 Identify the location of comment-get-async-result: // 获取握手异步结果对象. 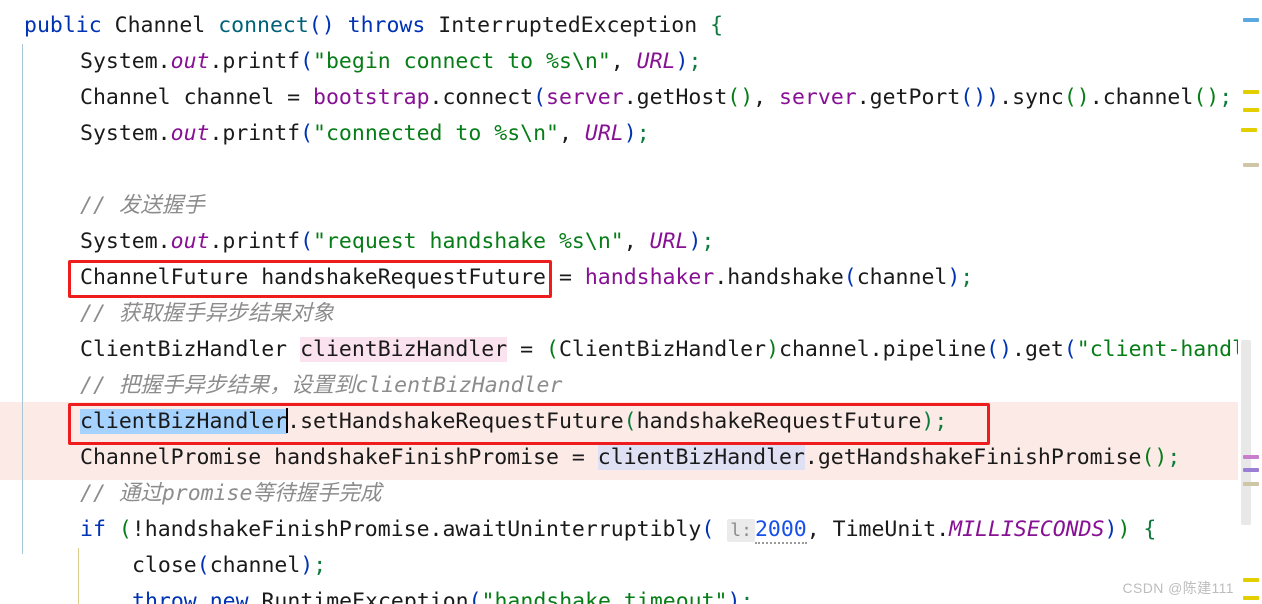
(207, 313).